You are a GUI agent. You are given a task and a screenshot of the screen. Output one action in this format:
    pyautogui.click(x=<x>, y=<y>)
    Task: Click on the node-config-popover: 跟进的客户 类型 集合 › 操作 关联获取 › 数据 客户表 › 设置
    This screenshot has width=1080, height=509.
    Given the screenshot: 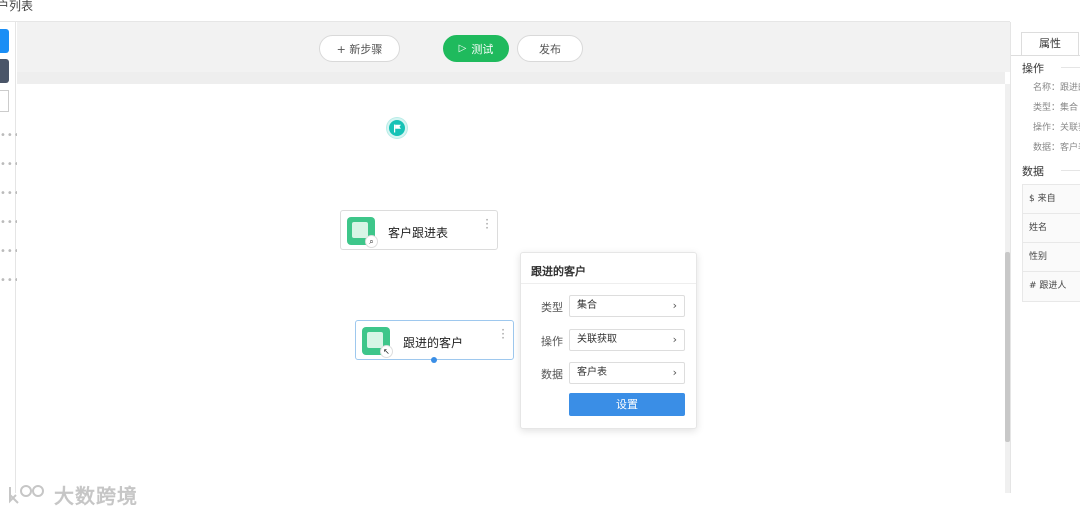 What is the action you would take?
    pyautogui.click(x=608, y=340)
    